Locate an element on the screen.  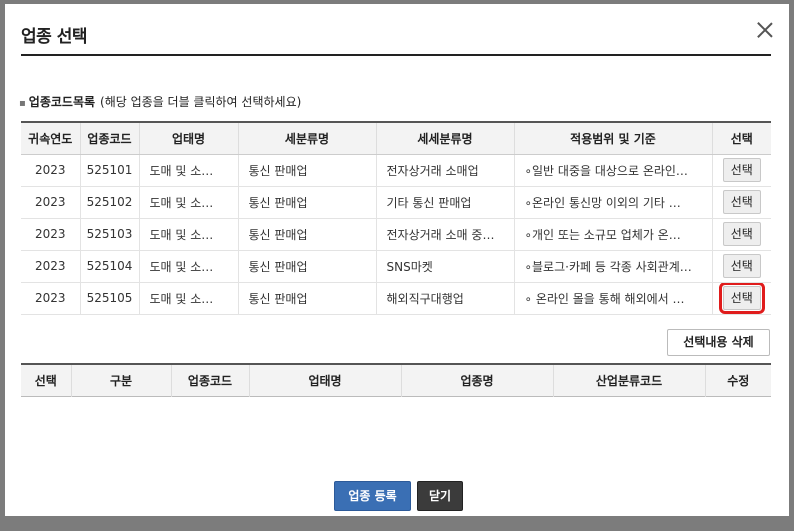
close-icon is located at coordinates (765, 30).